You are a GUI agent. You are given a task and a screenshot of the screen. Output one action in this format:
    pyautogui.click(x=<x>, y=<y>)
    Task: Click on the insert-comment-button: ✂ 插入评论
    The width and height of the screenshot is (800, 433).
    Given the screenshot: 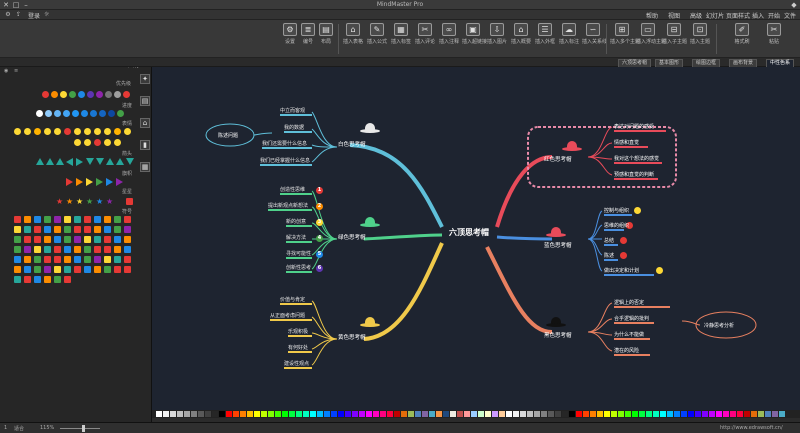 What is the action you would take?
    pyautogui.click(x=425, y=39)
    